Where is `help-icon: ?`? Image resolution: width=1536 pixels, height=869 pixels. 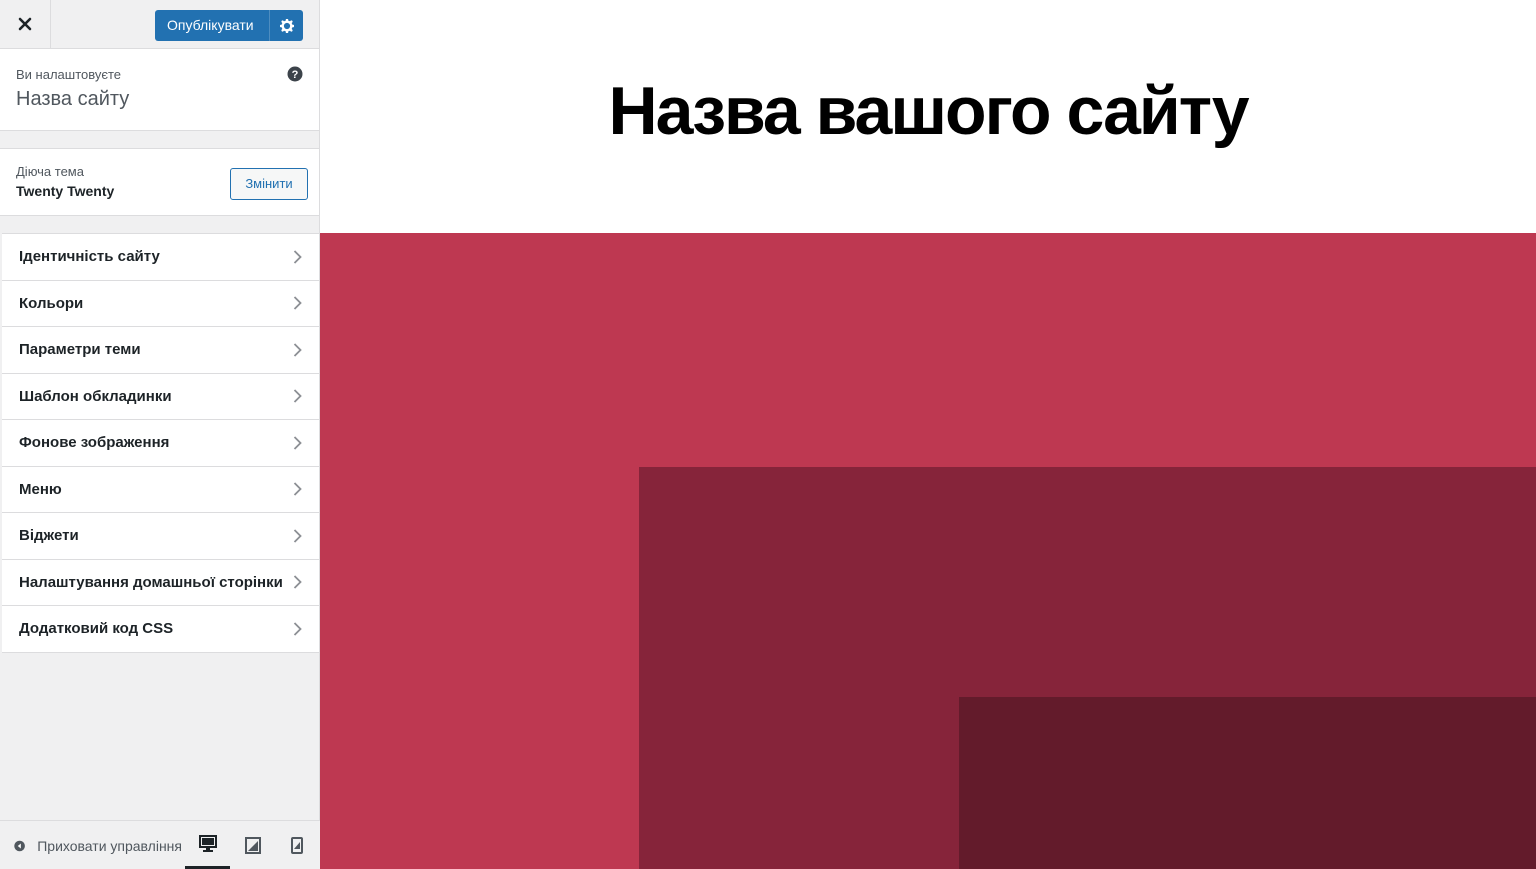
help-icon: ? is located at coordinates (295, 74).